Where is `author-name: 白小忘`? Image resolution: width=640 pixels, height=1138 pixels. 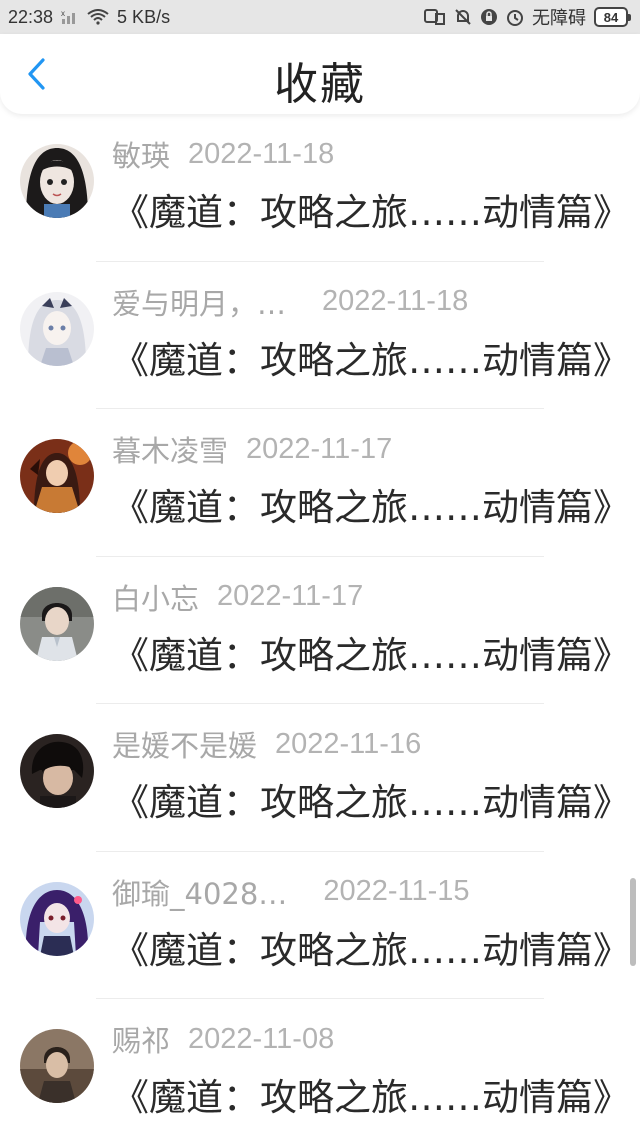 author-name: 白小忘 is located at coordinates (156, 598).